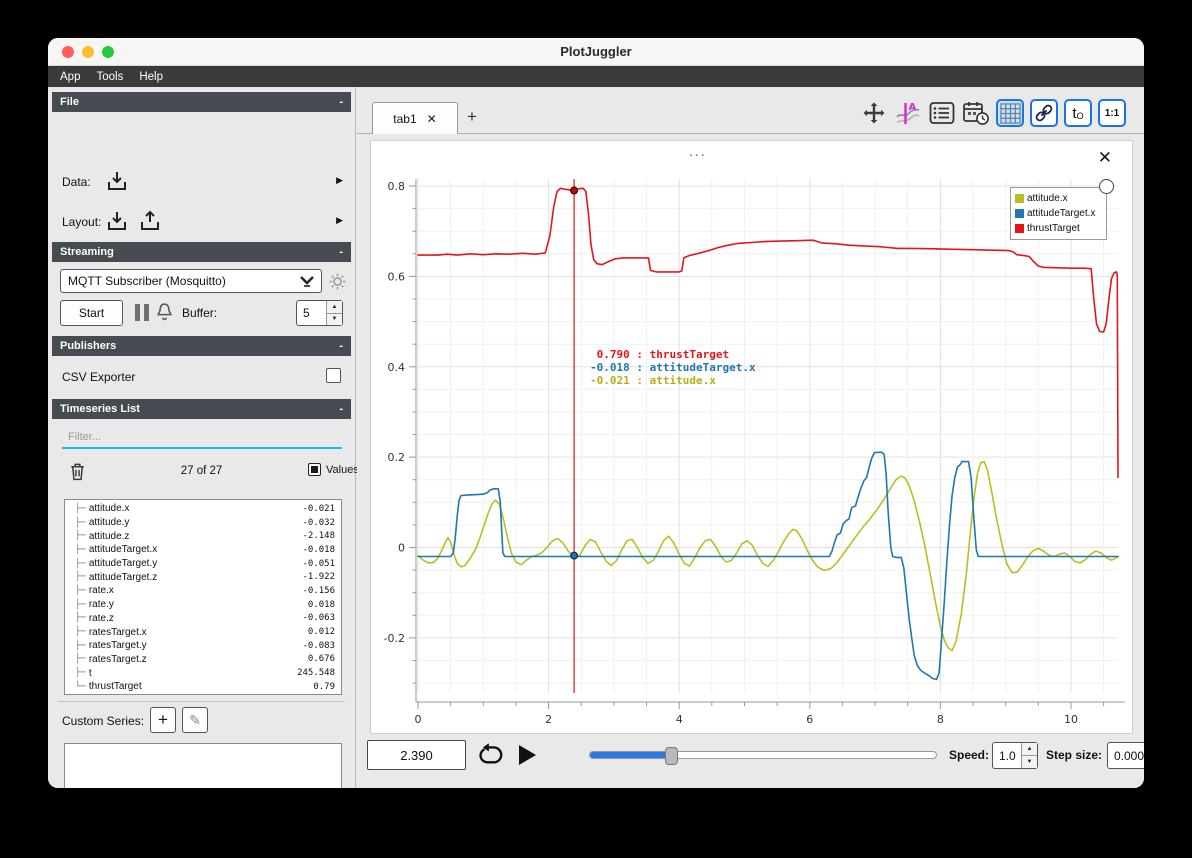 This screenshot has height=858, width=1192. Describe the element at coordinates (203, 605) in the screenshot. I see `timeseries-row: ├─ rate.y 0.018` at that location.